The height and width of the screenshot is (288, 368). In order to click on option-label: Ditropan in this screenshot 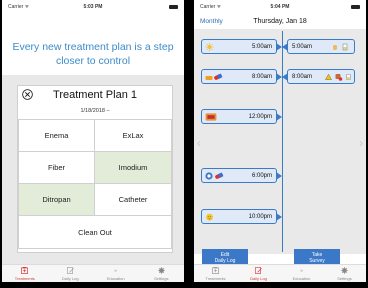, I will do `click(56, 199)`.